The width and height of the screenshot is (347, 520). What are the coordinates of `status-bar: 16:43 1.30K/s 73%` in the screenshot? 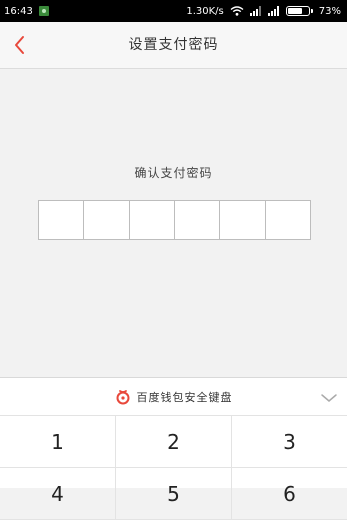 It's located at (173, 11).